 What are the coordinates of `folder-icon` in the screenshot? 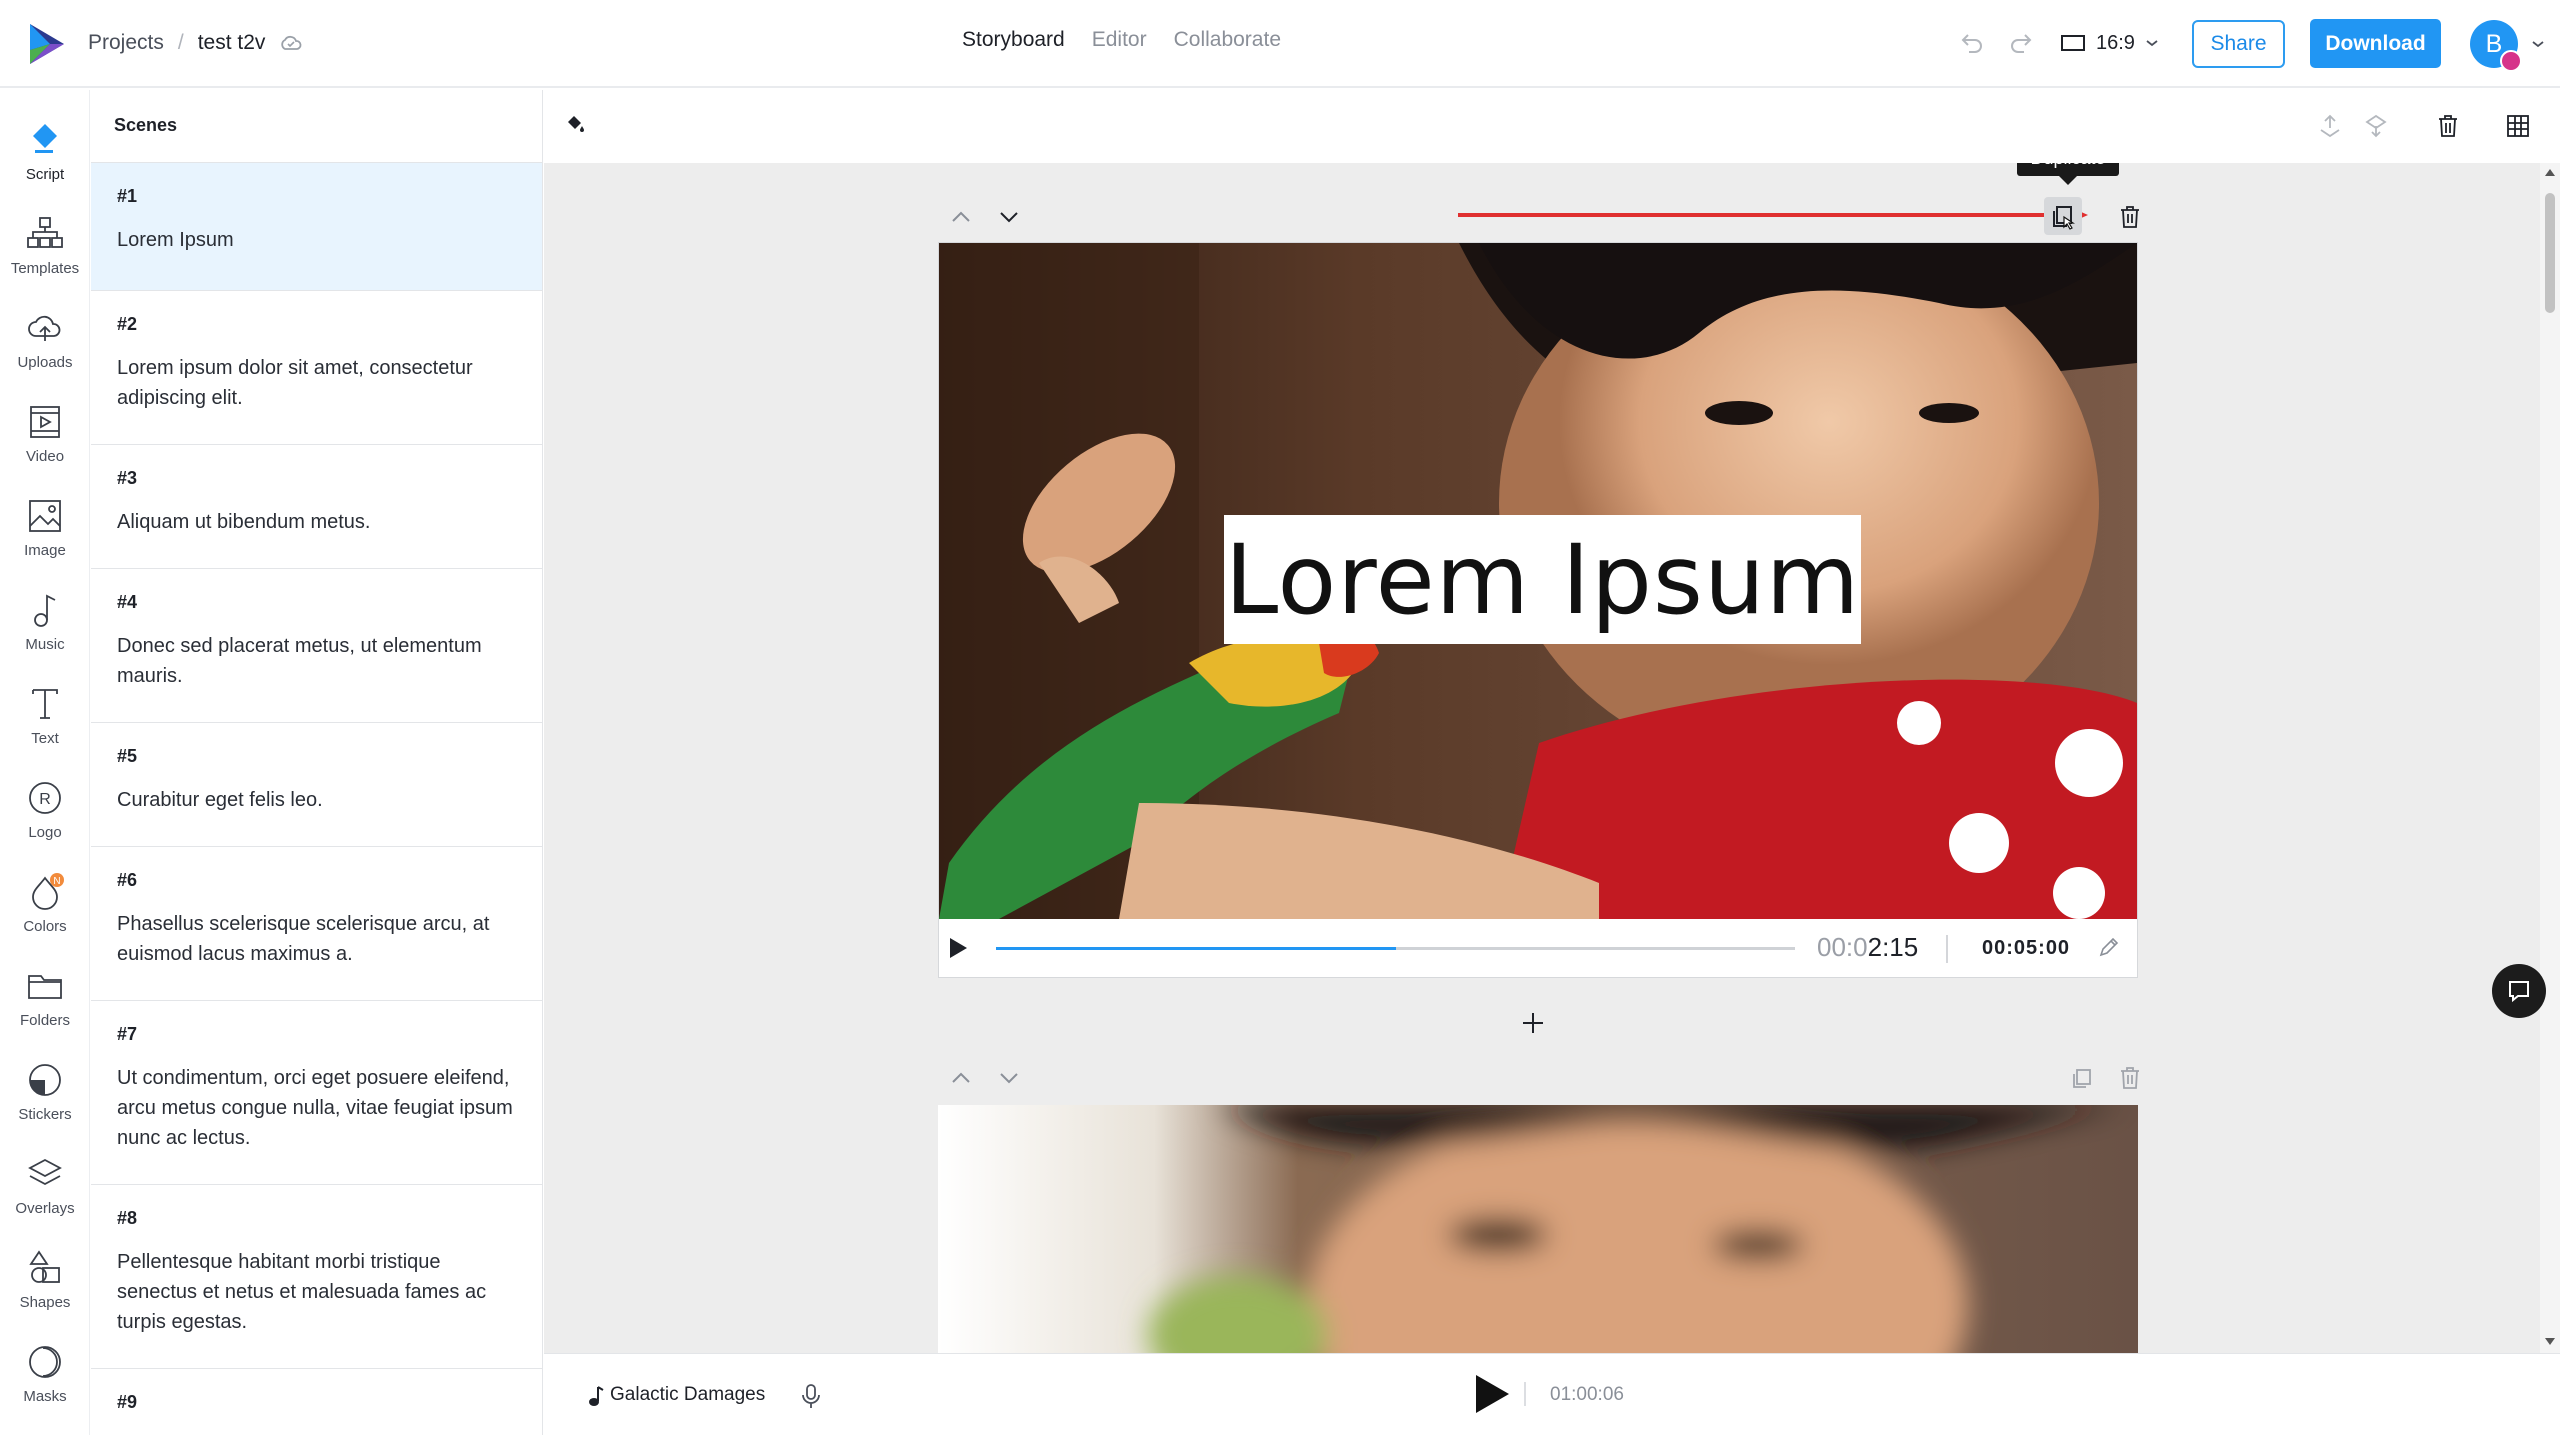 It's located at (45, 987).